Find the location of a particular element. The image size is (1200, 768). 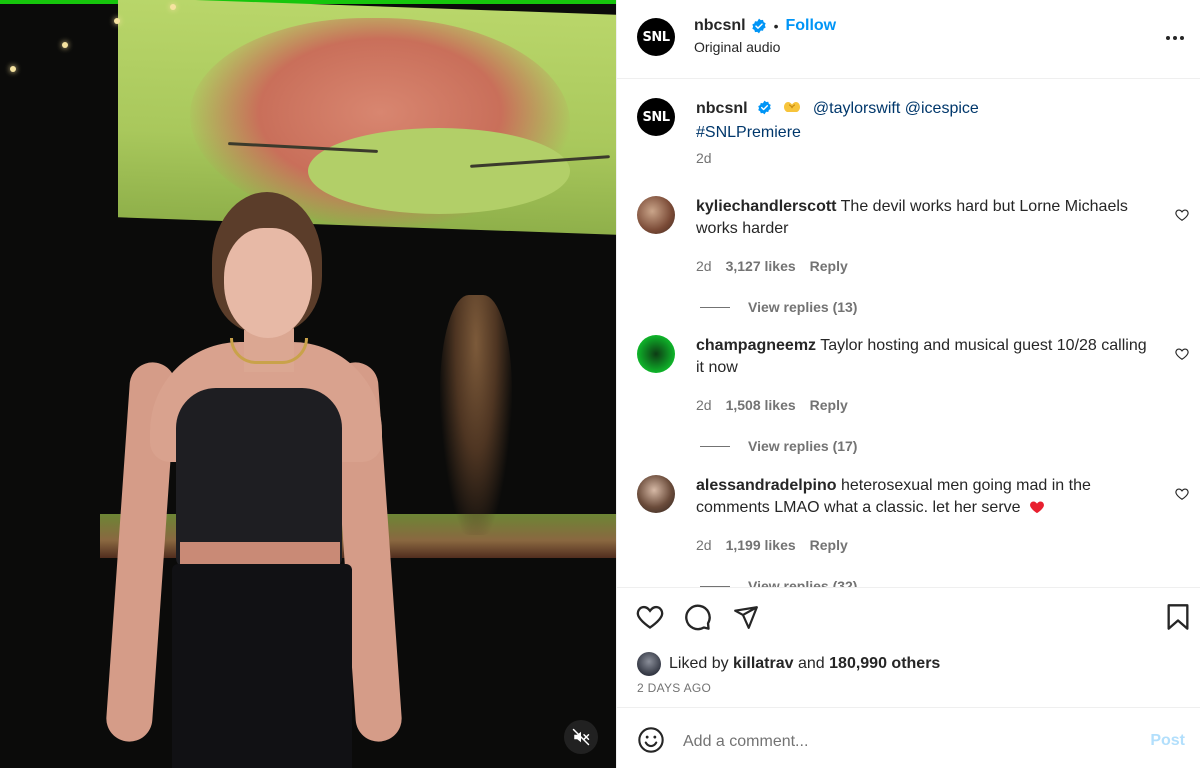

share-button is located at coordinates (746, 617).